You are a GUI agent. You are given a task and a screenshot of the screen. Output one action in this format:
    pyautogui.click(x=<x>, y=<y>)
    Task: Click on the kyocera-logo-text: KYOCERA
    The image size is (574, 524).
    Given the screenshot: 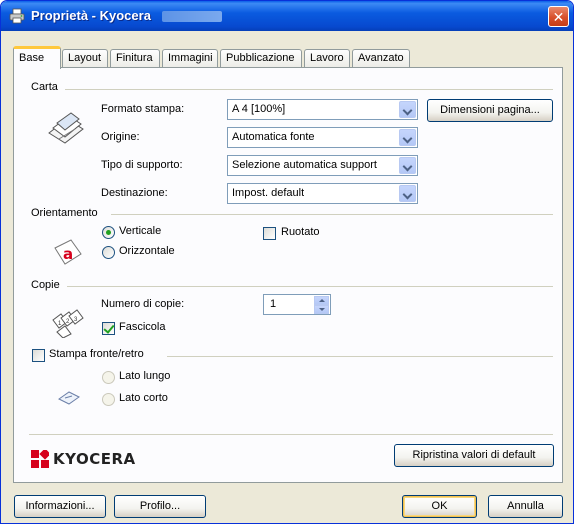 What is the action you would take?
    pyautogui.click(x=94, y=459)
    